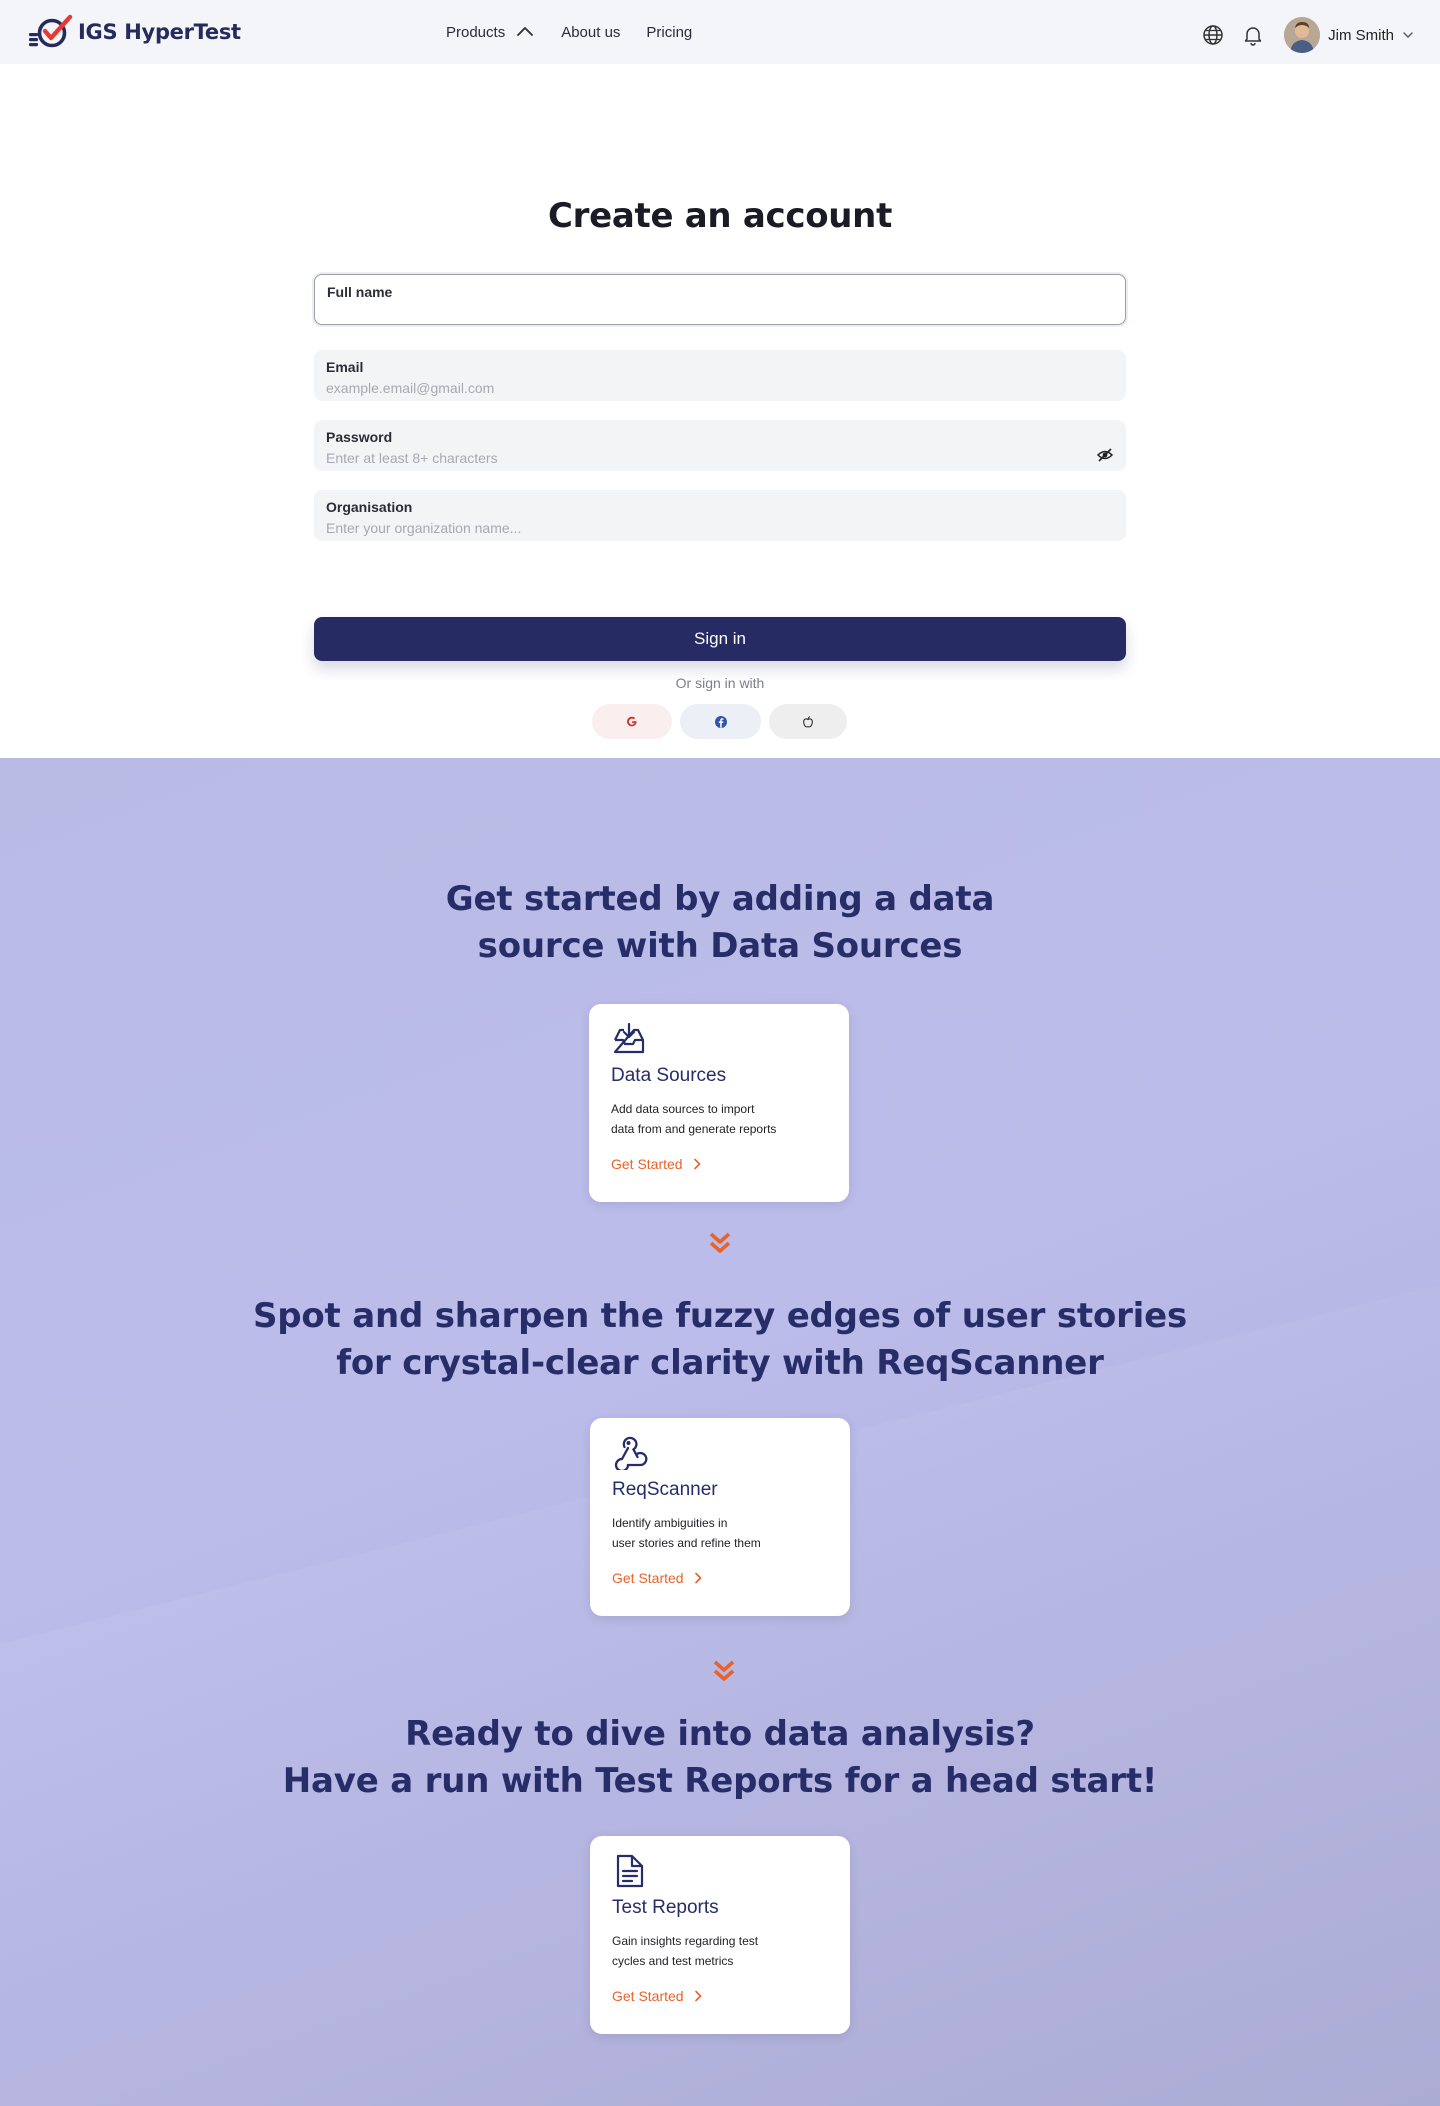 This screenshot has height=2106, width=1440. Describe the element at coordinates (1213, 35) in the screenshot. I see `globe-icon` at that location.